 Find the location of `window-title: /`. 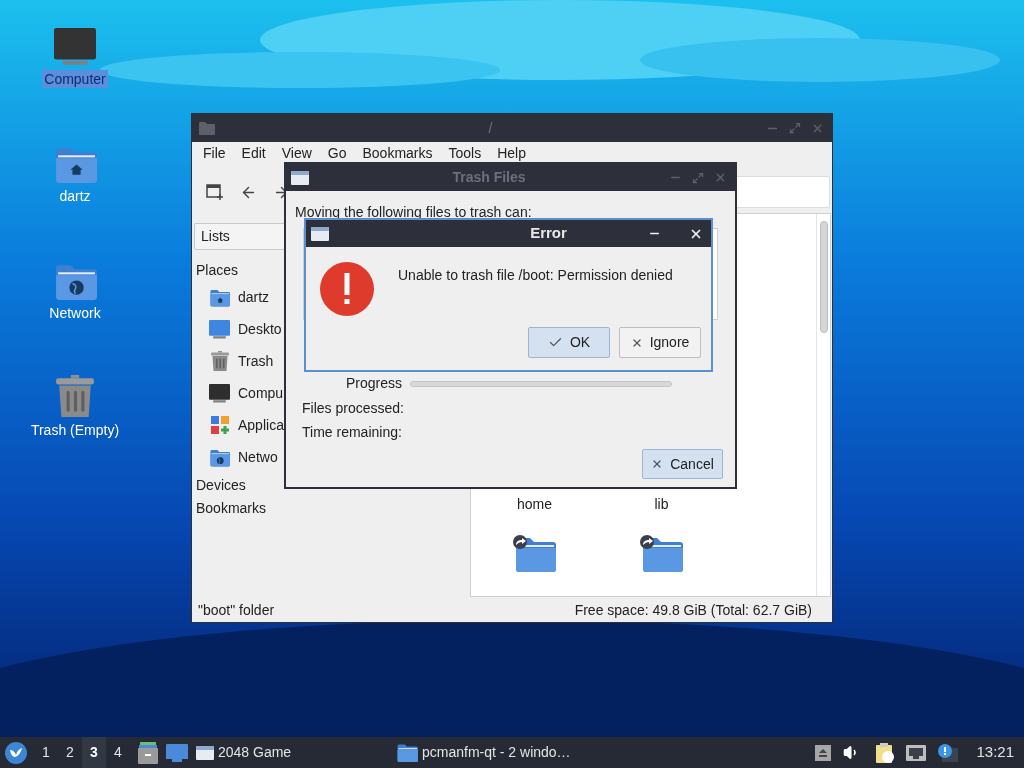

window-title: / is located at coordinates (490, 128).